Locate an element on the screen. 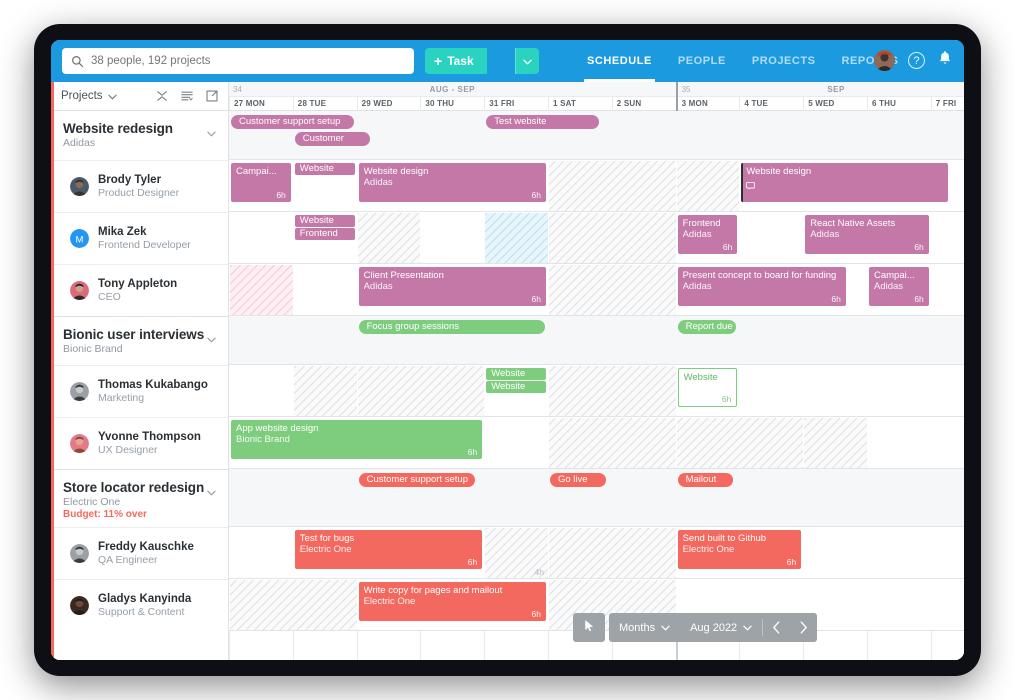  period-dropdown: Aug 2022 is located at coordinates (721, 627).